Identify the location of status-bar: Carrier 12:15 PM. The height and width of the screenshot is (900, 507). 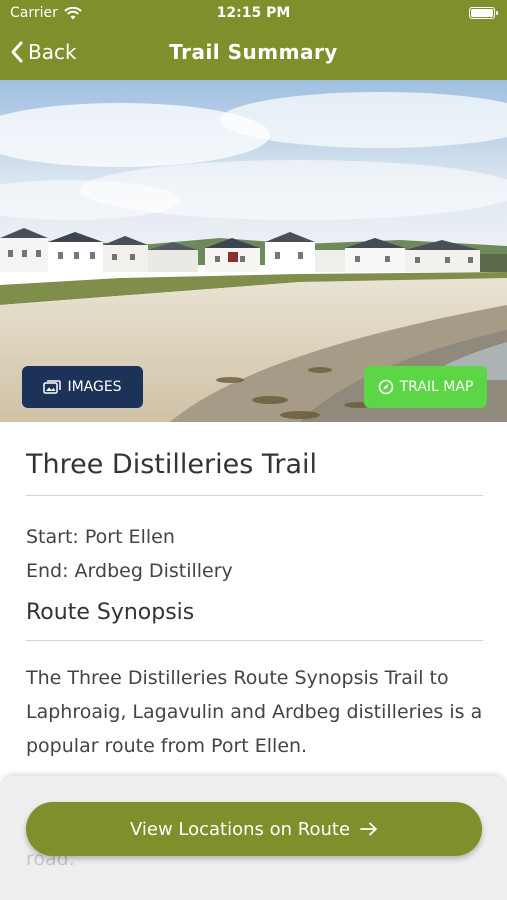
(253, 14).